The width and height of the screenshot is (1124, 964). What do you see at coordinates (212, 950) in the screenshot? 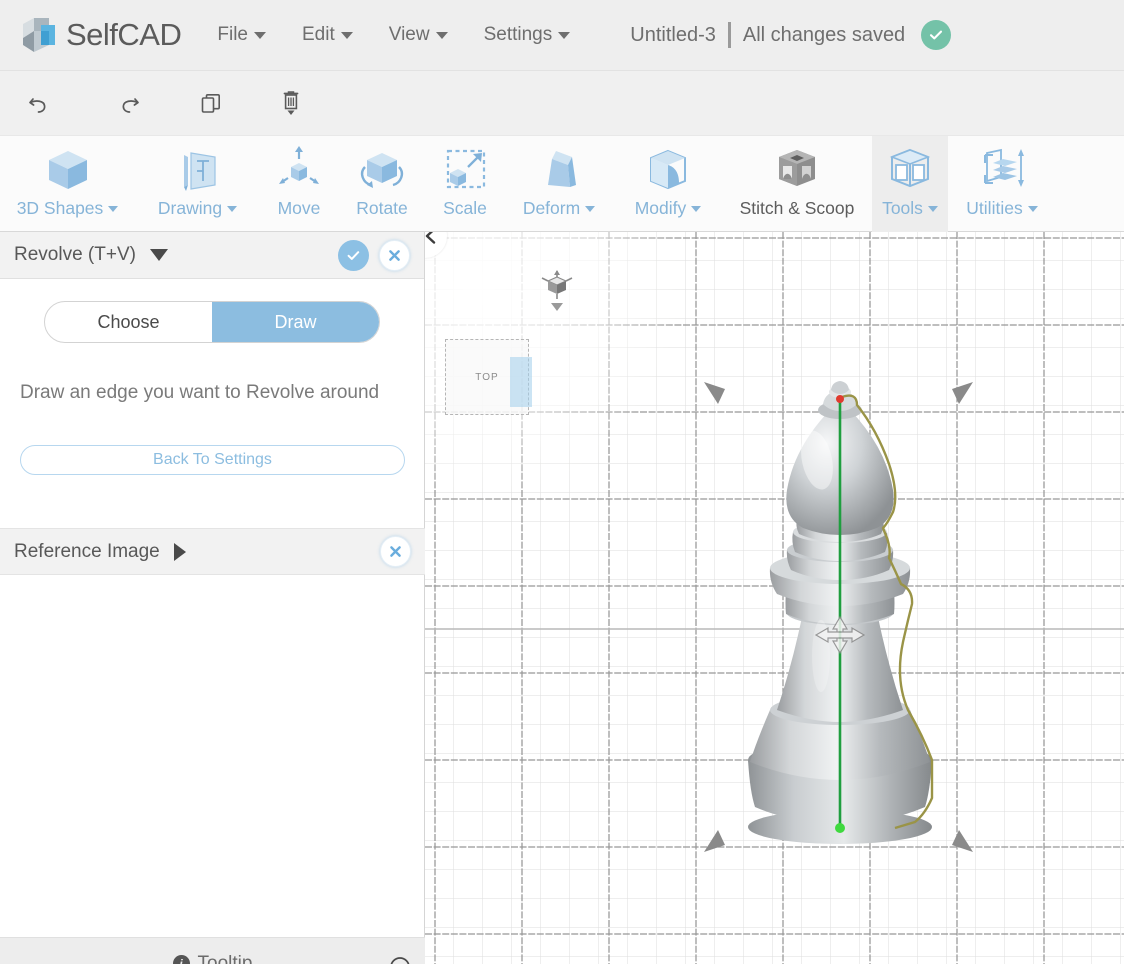
I see `tooltip-header: i Tooltip Video Player` at bounding box center [212, 950].